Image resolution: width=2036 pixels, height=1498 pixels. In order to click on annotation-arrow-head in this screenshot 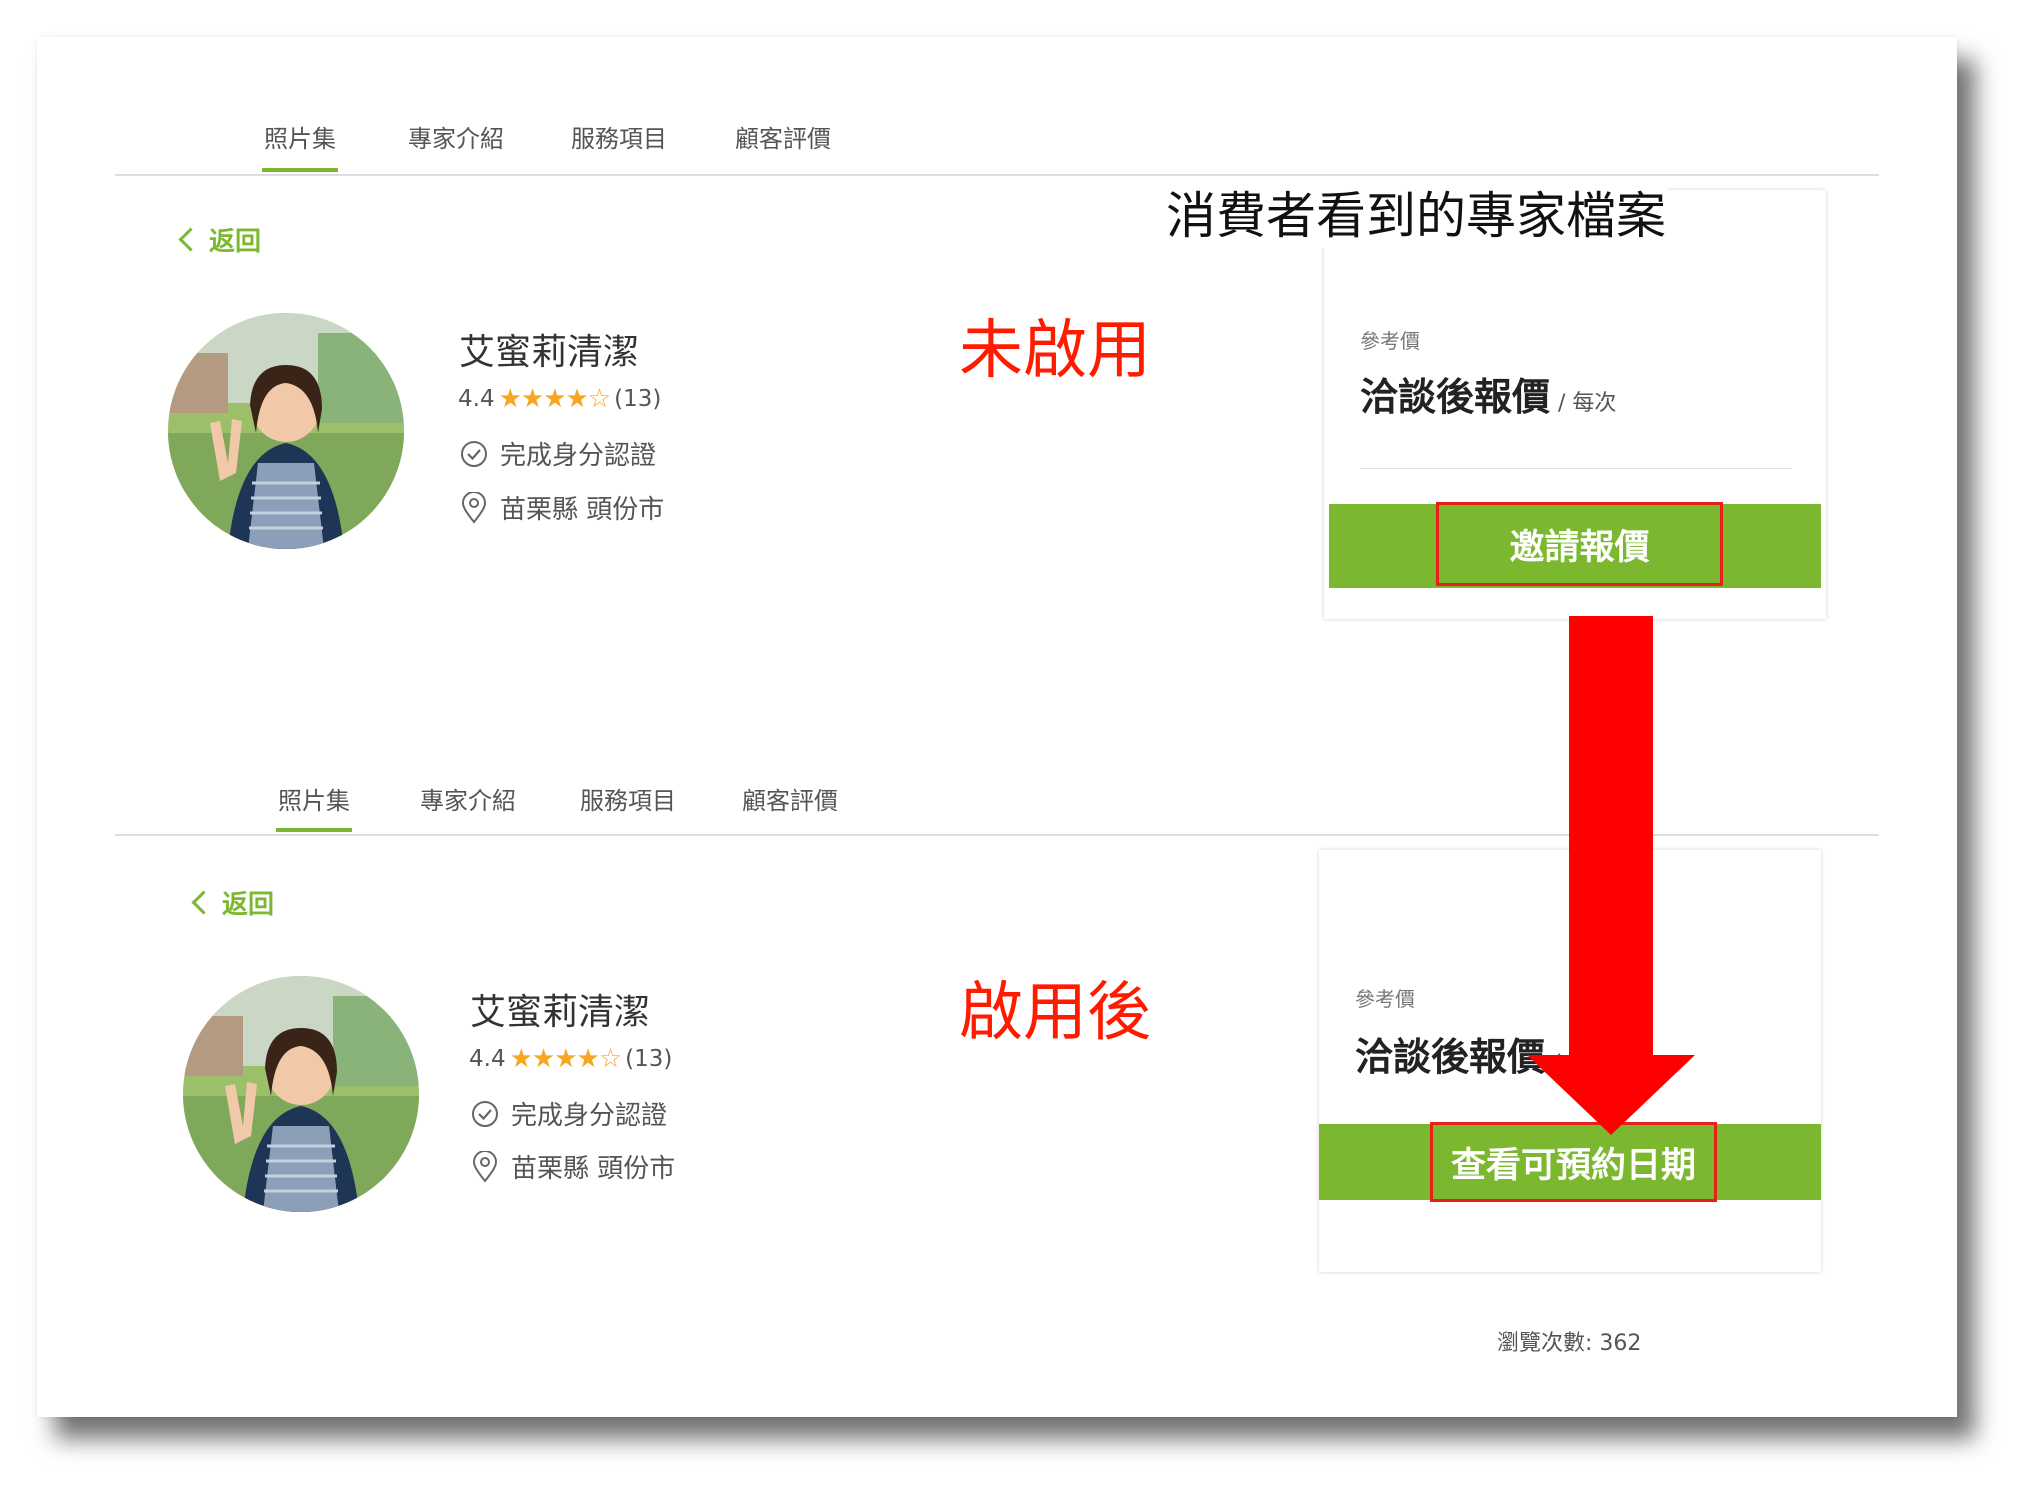, I will do `click(1611, 1095)`.